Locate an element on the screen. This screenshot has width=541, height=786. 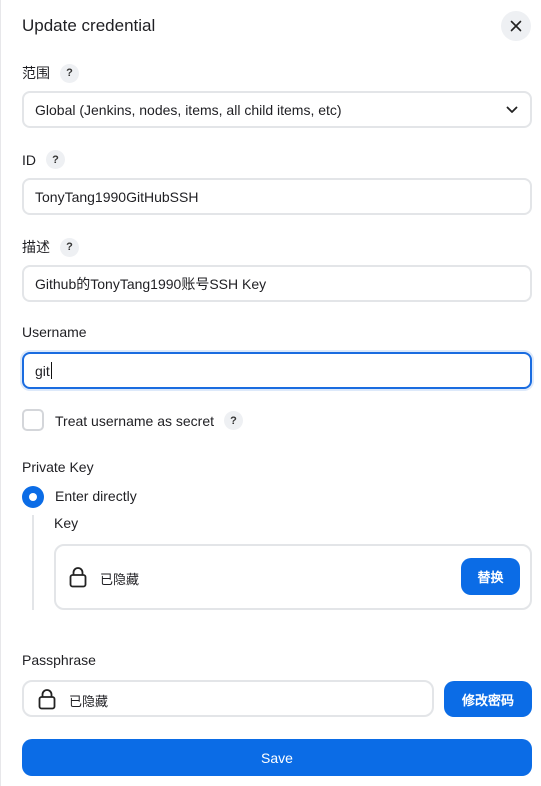
private-key-label-row: Private Key is located at coordinates (58, 467).